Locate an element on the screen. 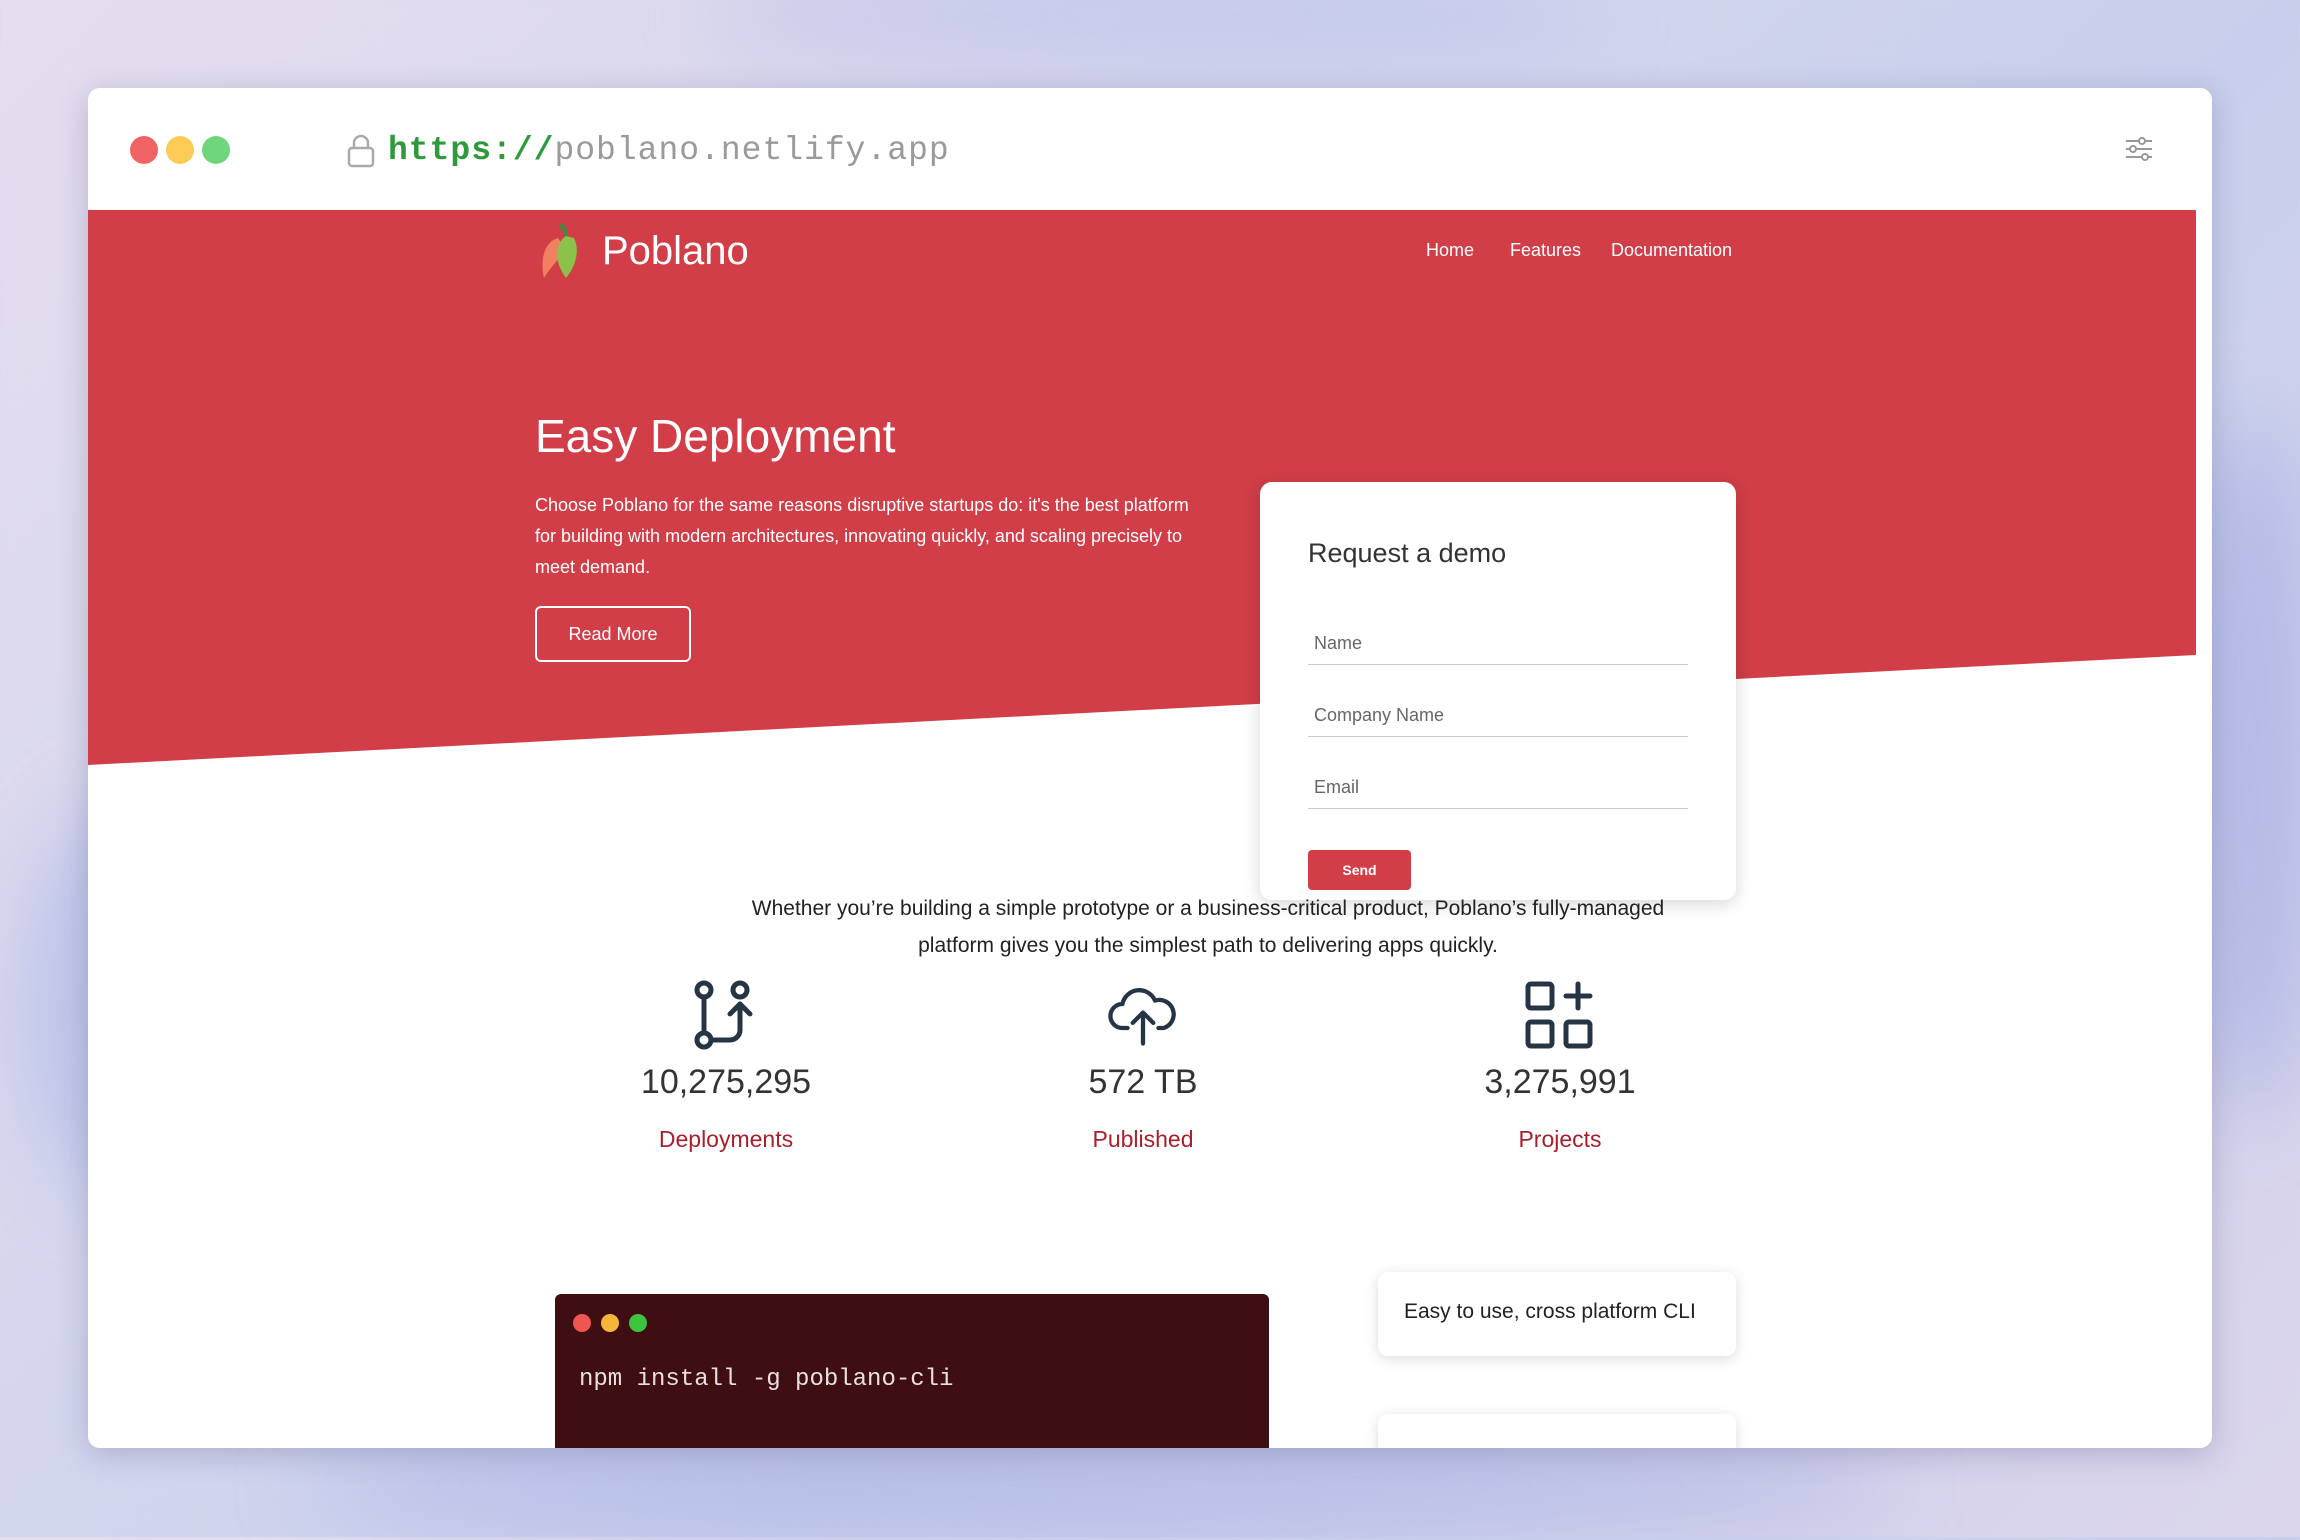 The height and width of the screenshot is (1540, 2300). projects-value: 3,275,991 is located at coordinates (1560, 1082).